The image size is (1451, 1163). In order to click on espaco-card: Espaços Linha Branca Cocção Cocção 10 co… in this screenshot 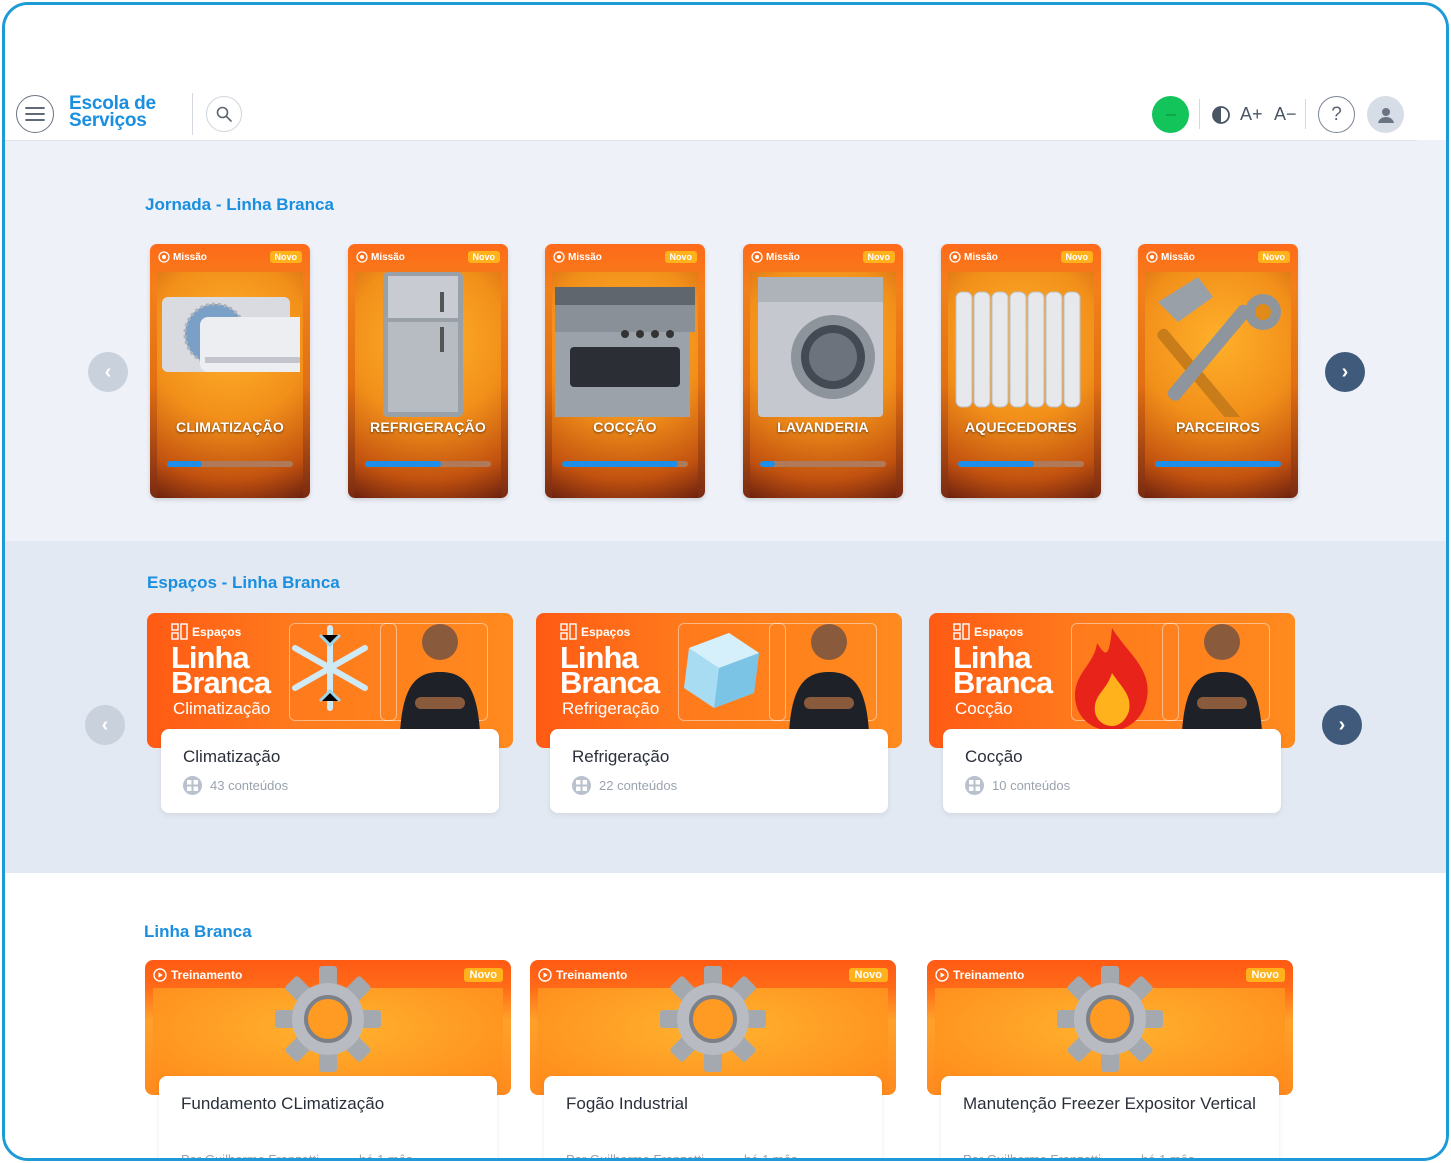, I will do `click(1112, 713)`.